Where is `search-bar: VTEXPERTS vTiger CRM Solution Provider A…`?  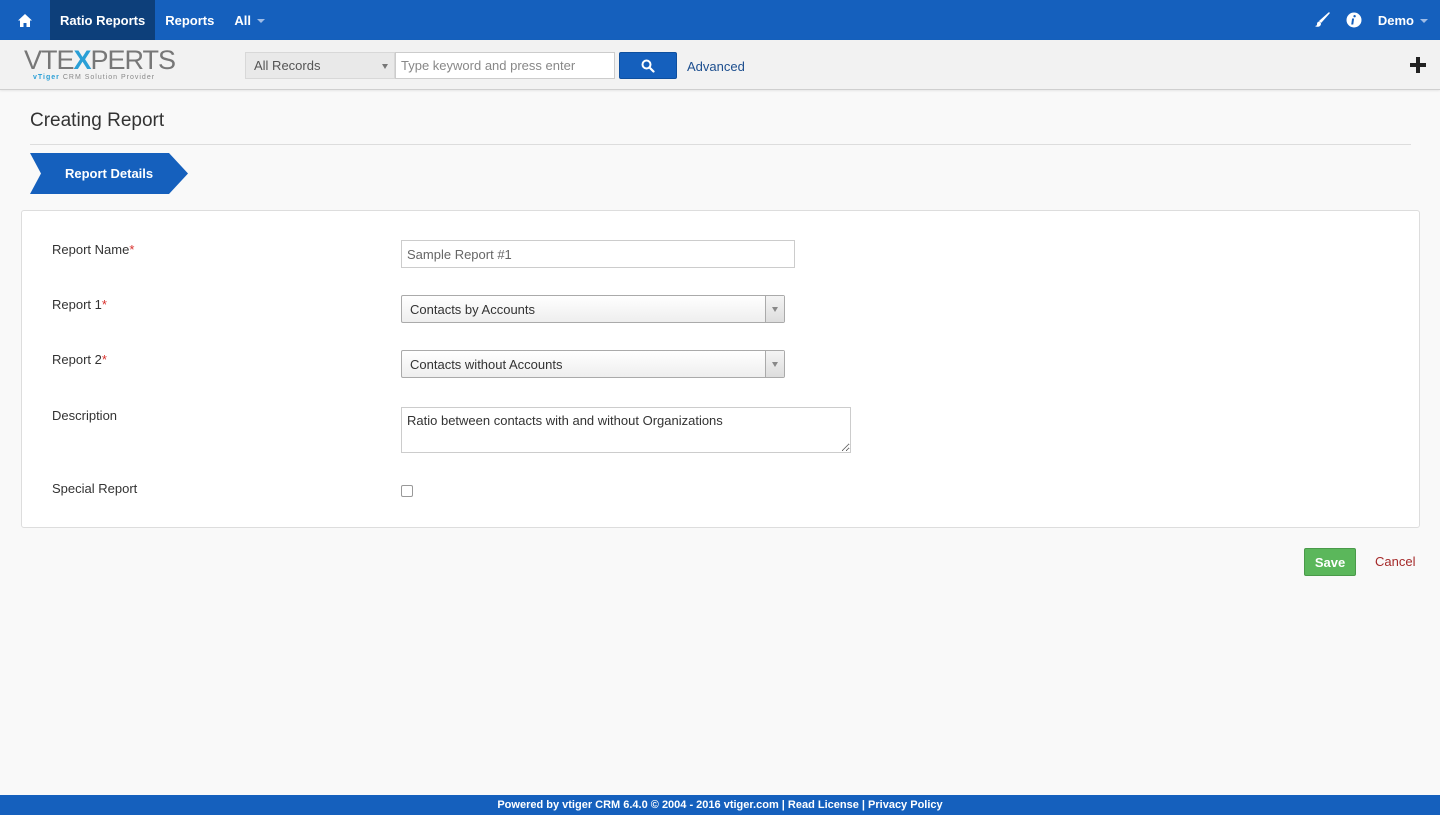
search-bar: VTEXPERTS vTiger CRM Solution Provider A… is located at coordinates (720, 65).